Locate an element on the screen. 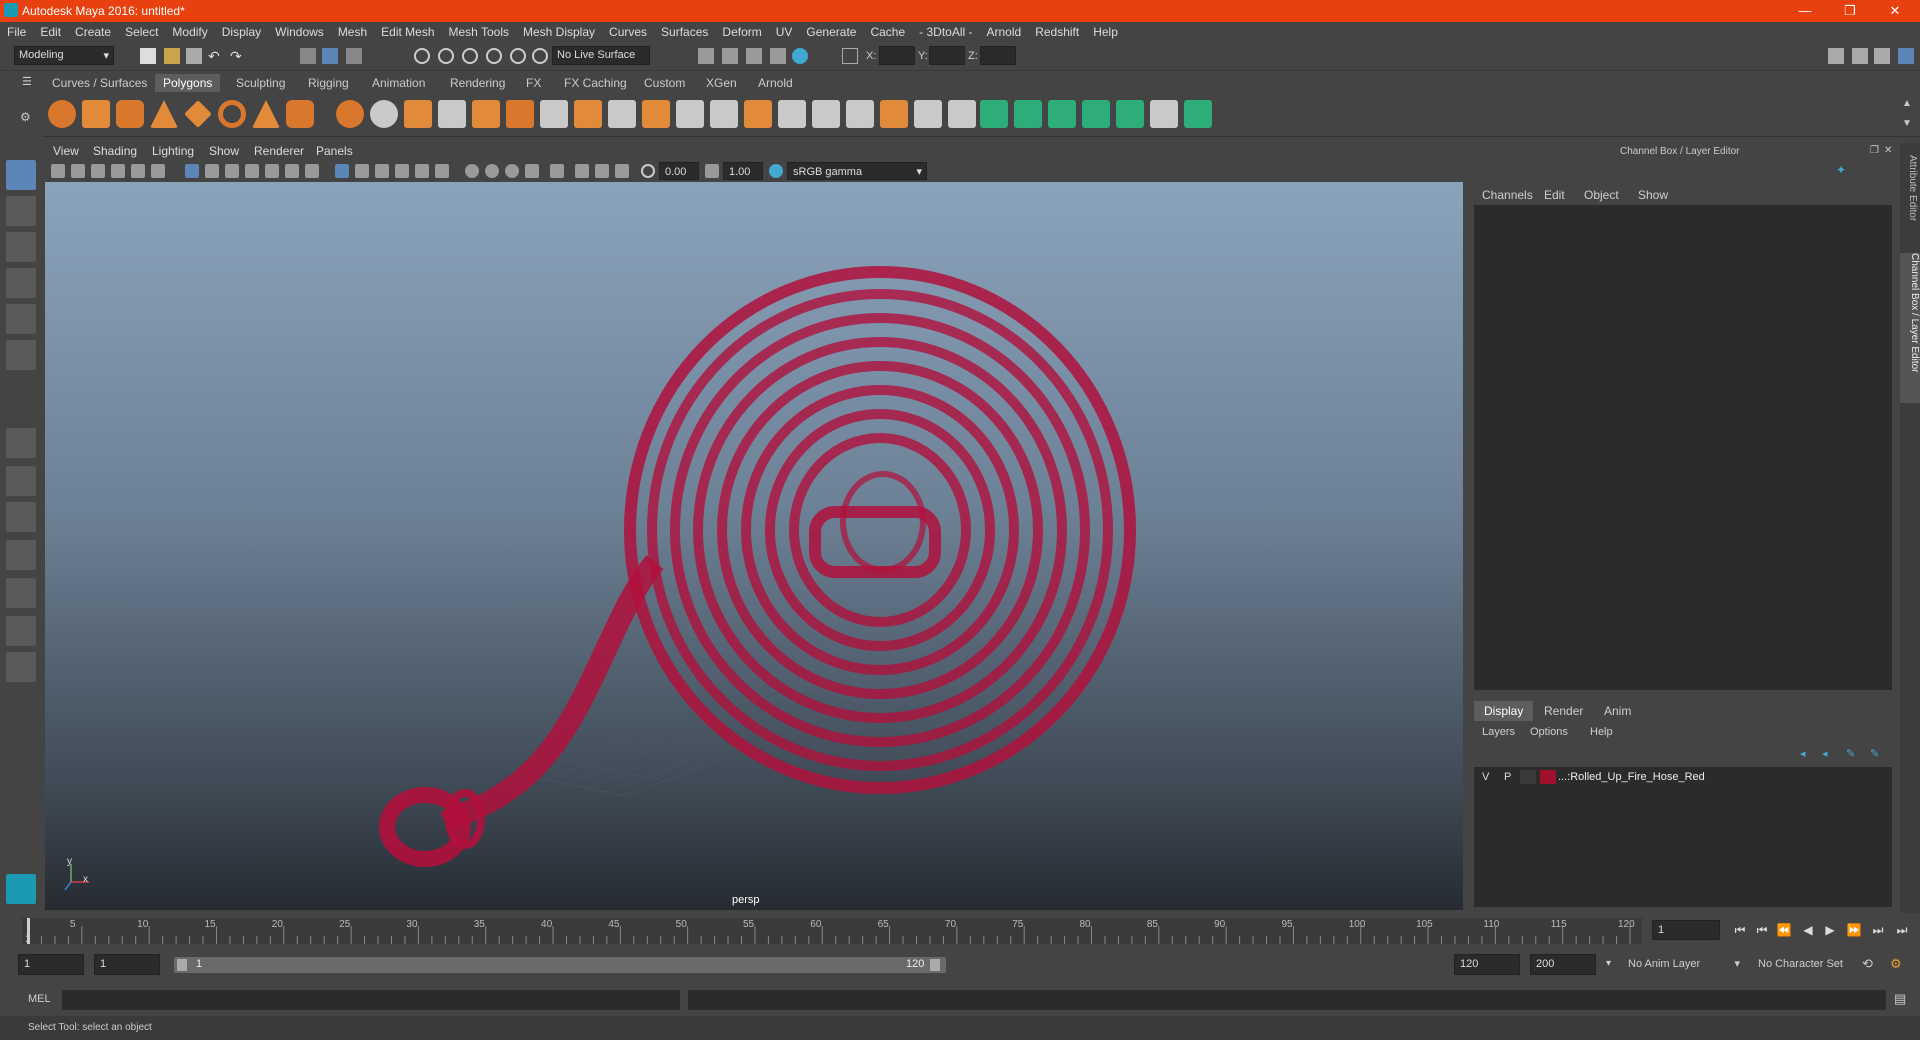 The height and width of the screenshot is (1040, 1920). tab-attribute-editor: Attribute Editor is located at coordinates (1910, 195).